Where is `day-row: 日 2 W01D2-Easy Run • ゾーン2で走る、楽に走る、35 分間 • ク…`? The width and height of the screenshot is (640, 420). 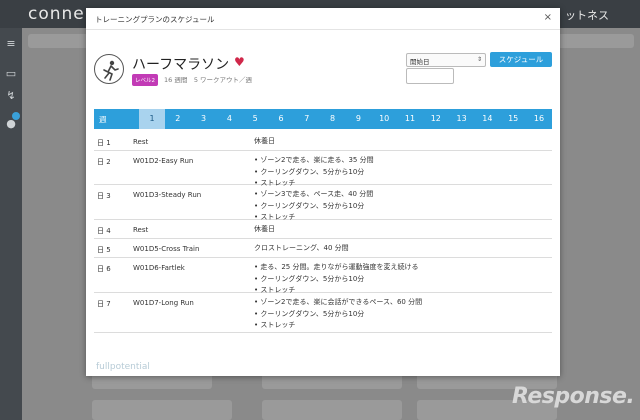 day-row: 日 2 W01D2-Easy Run • ゾーン2で走る、楽に走る、35 分間 • ク… is located at coordinates (323, 169).